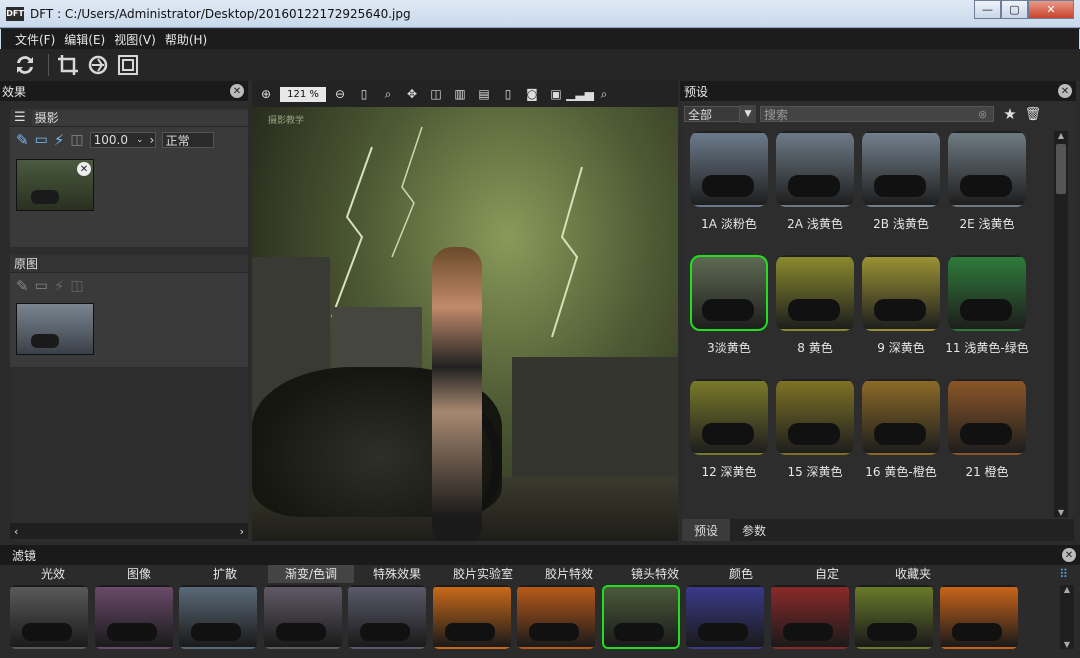 The width and height of the screenshot is (1080, 658). What do you see at coordinates (140, 140) in the screenshot?
I see `chevron-down-icon: ⌄` at bounding box center [140, 140].